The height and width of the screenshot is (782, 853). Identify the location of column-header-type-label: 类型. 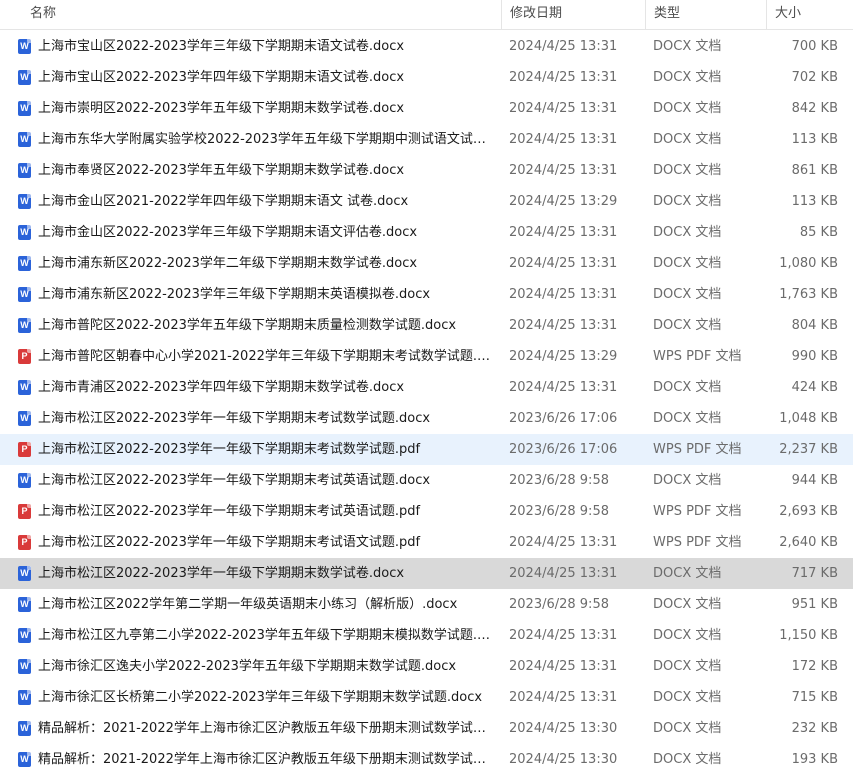
(667, 13).